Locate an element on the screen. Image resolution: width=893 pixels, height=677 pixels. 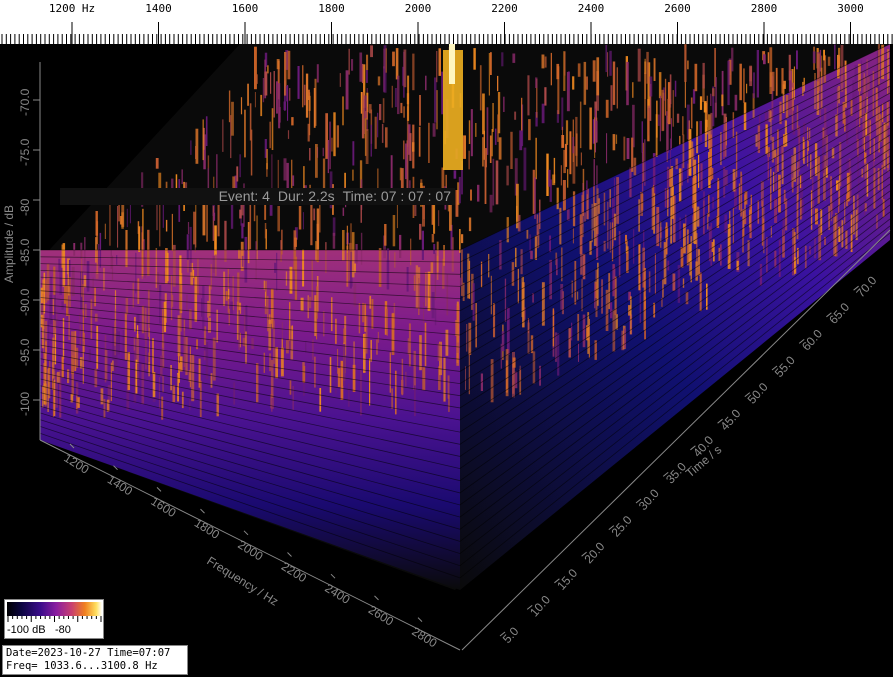
frequency-tick-label: 1400 is located at coordinates (120, 485).